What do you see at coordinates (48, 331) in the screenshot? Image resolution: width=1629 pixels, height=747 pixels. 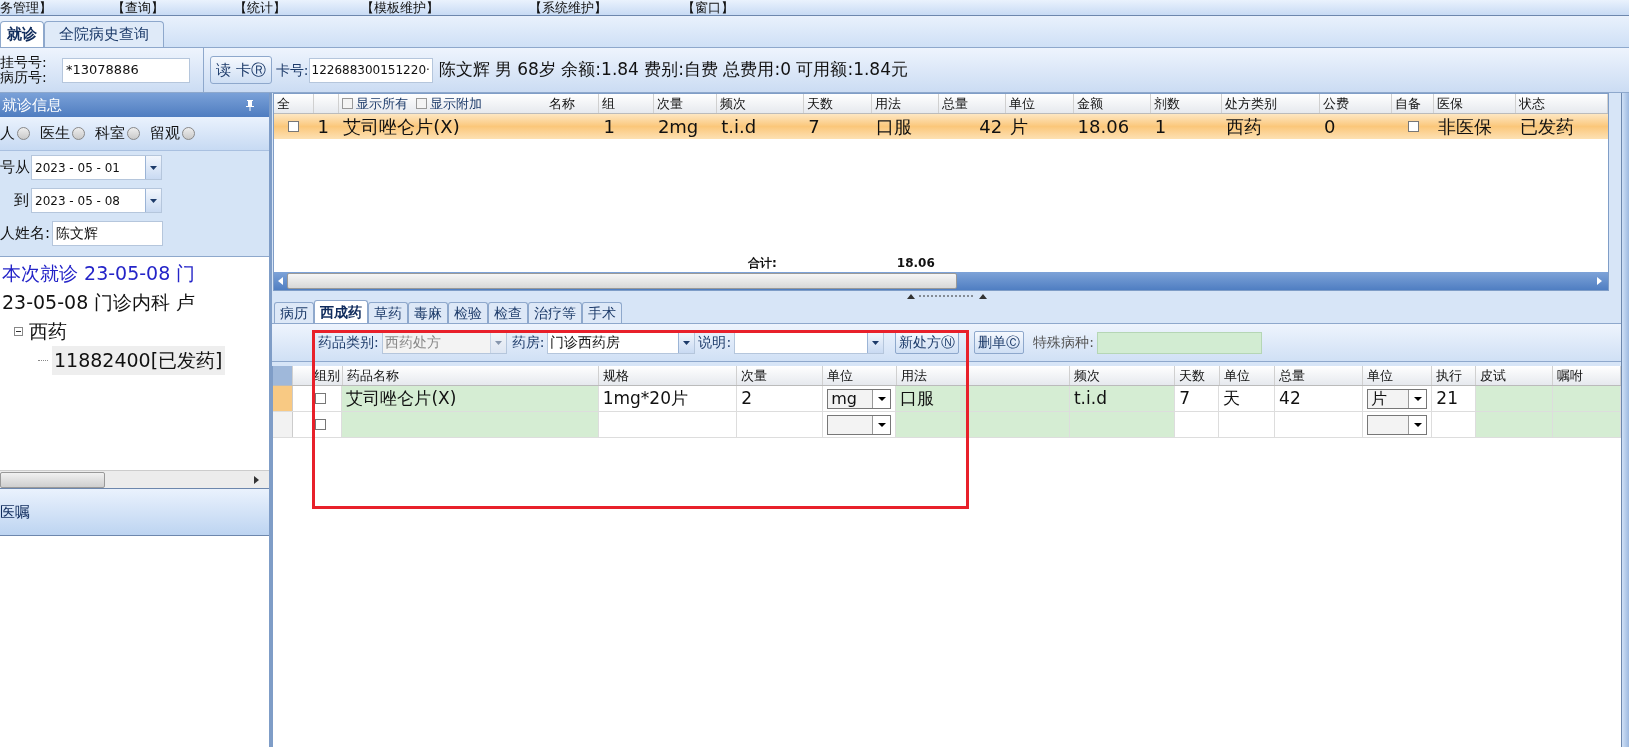 I see `tree-item: 西药` at bounding box center [48, 331].